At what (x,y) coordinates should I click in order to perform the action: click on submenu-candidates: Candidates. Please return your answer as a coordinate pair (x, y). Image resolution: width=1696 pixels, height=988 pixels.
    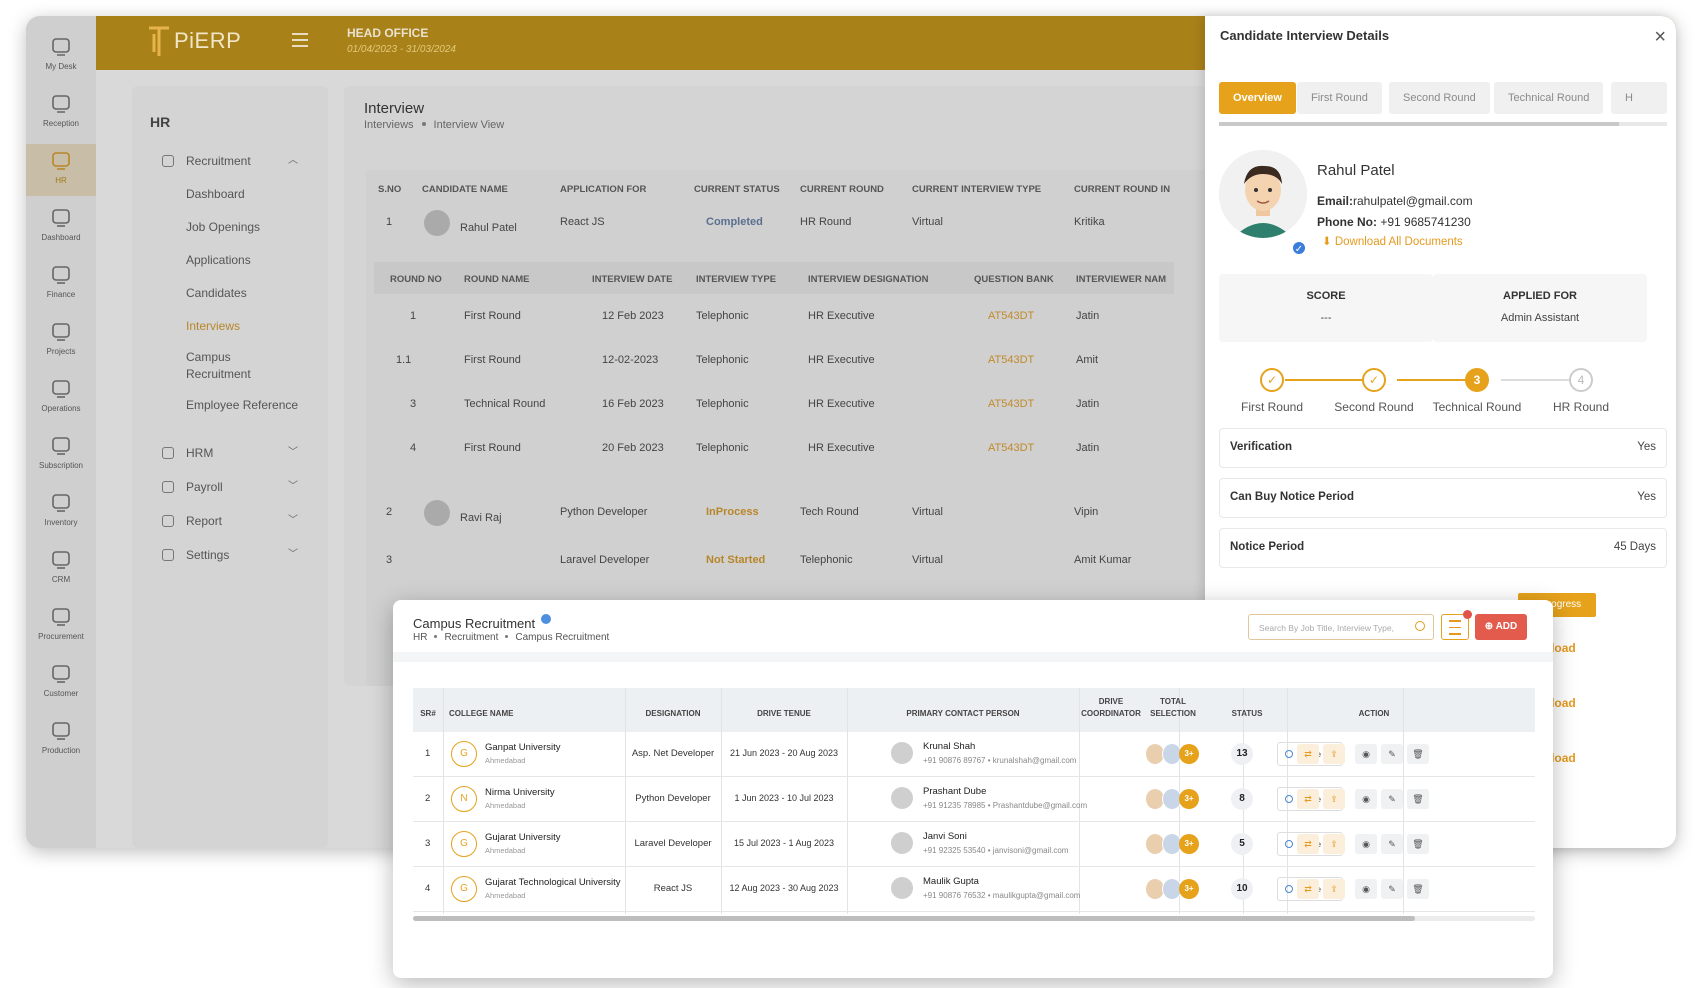
    Looking at the image, I should click on (230, 293).